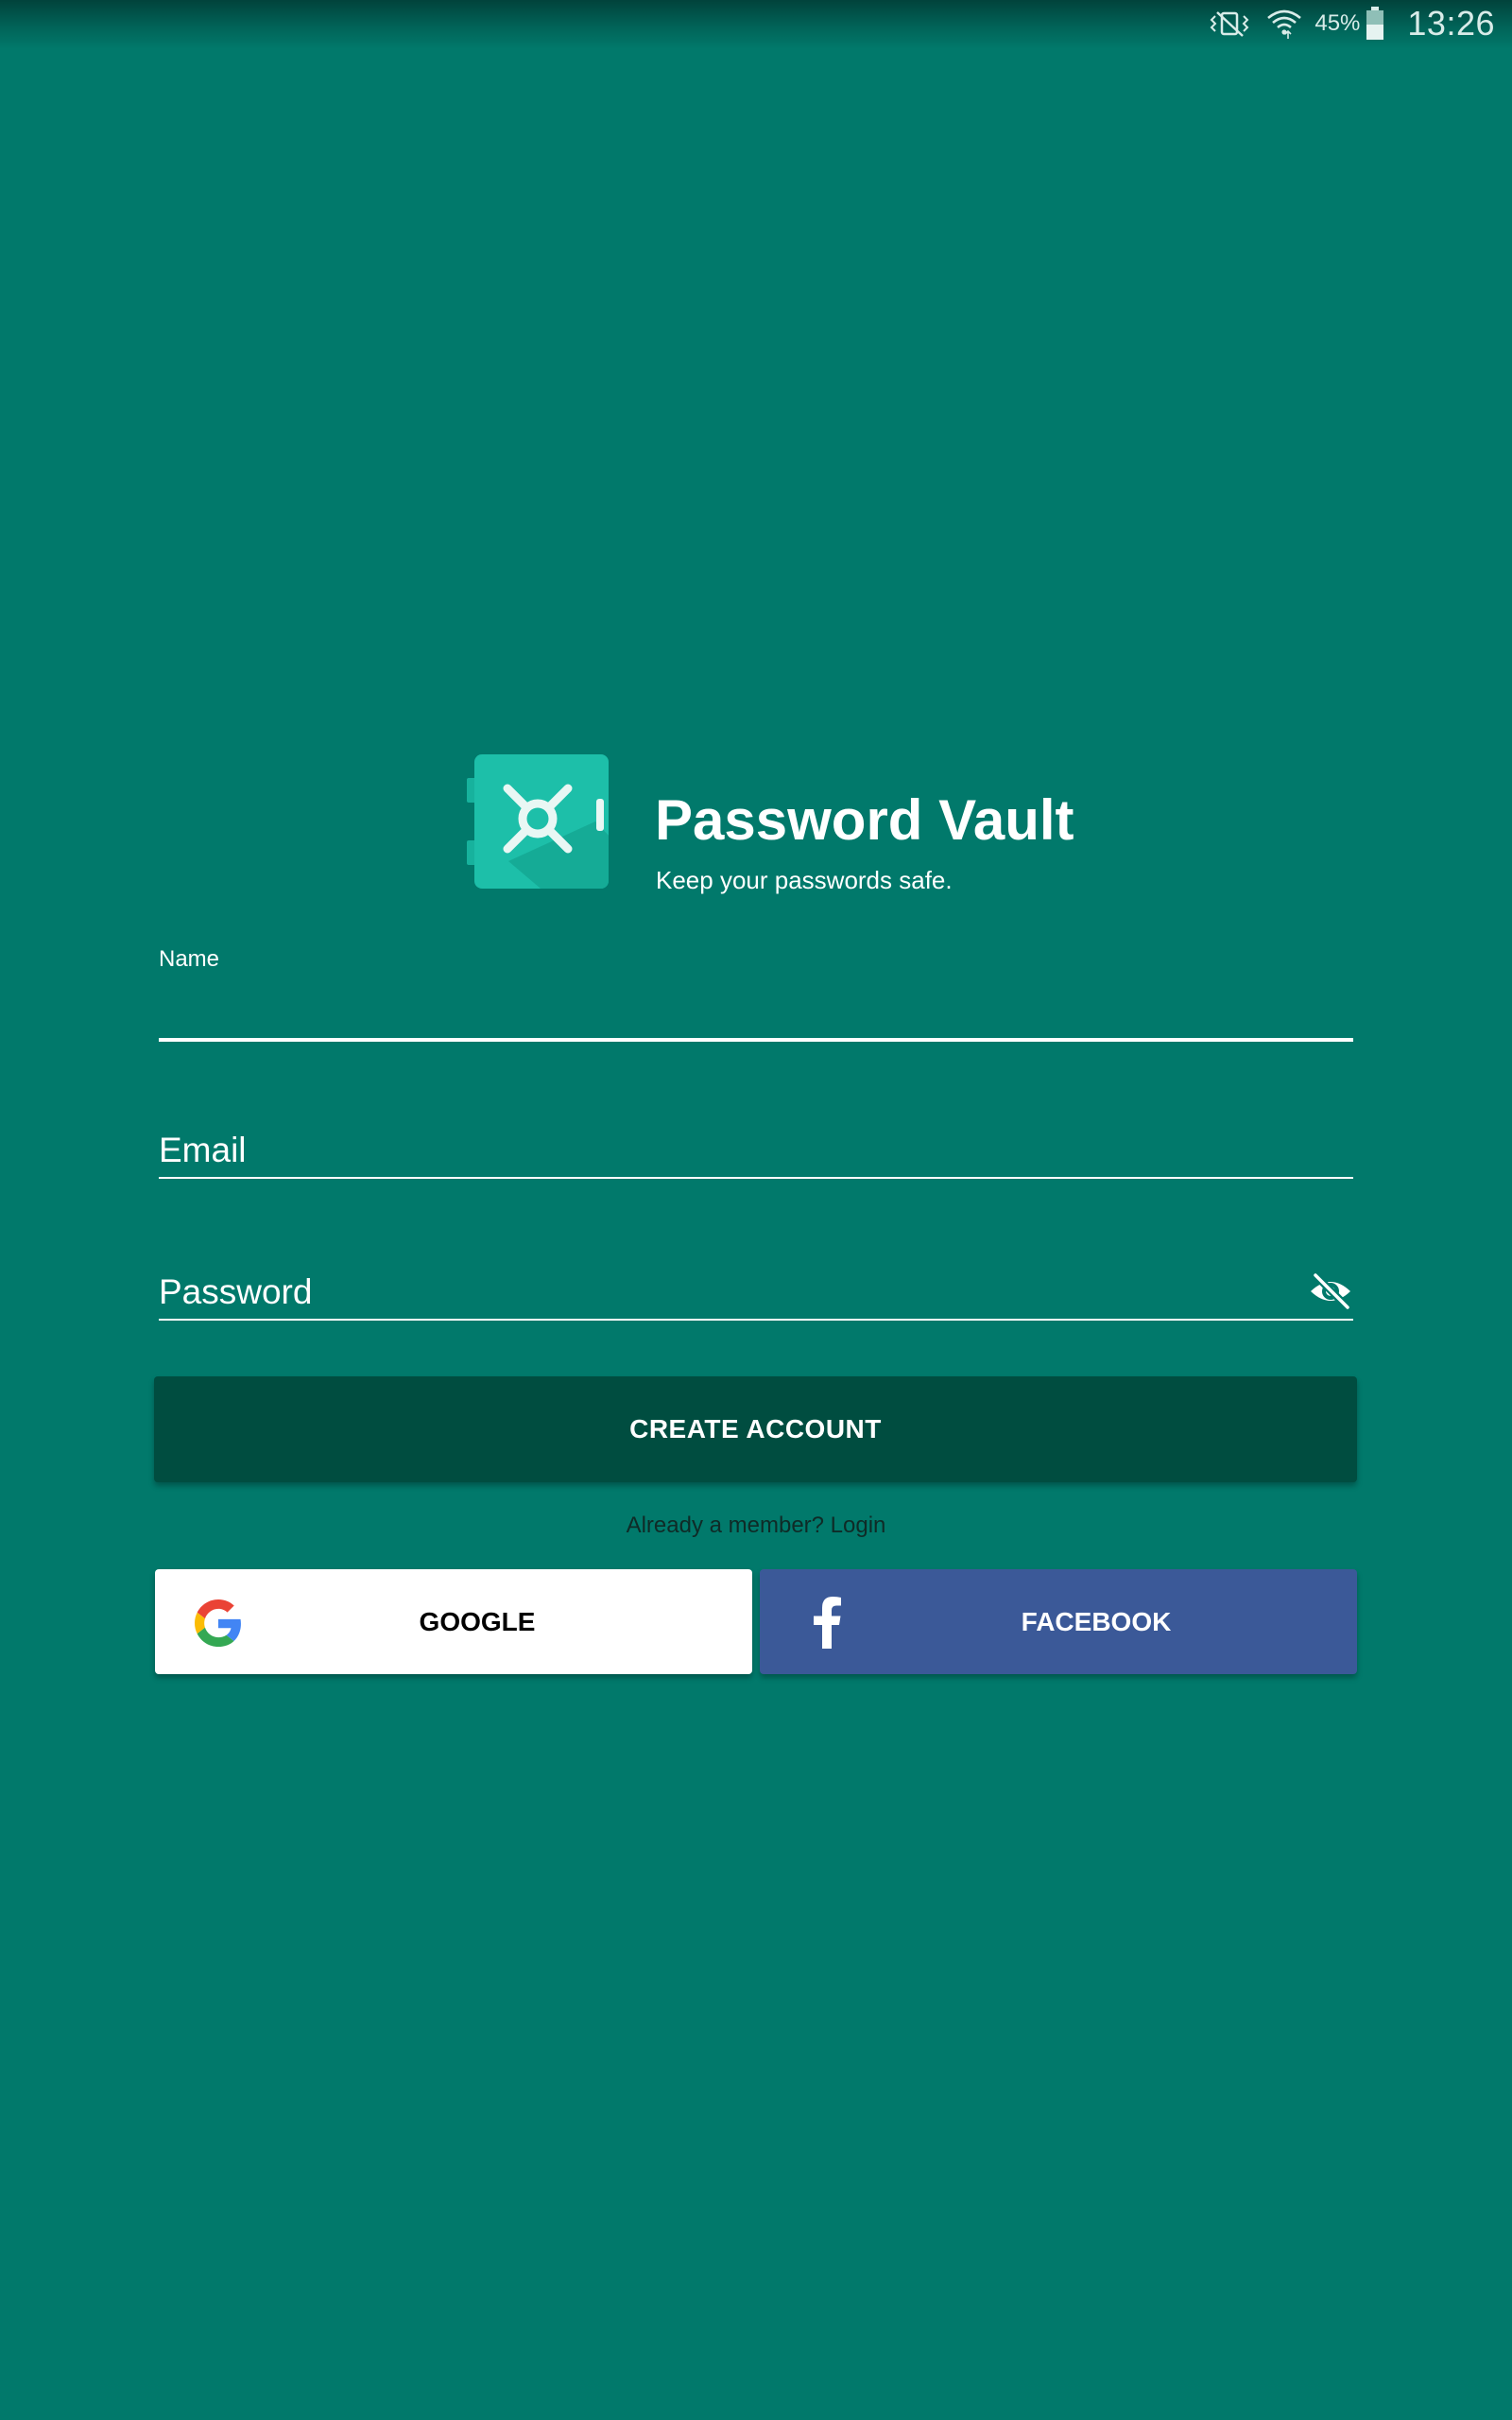 This screenshot has height=2420, width=1512. I want to click on wifi-icon, so click(1284, 24).